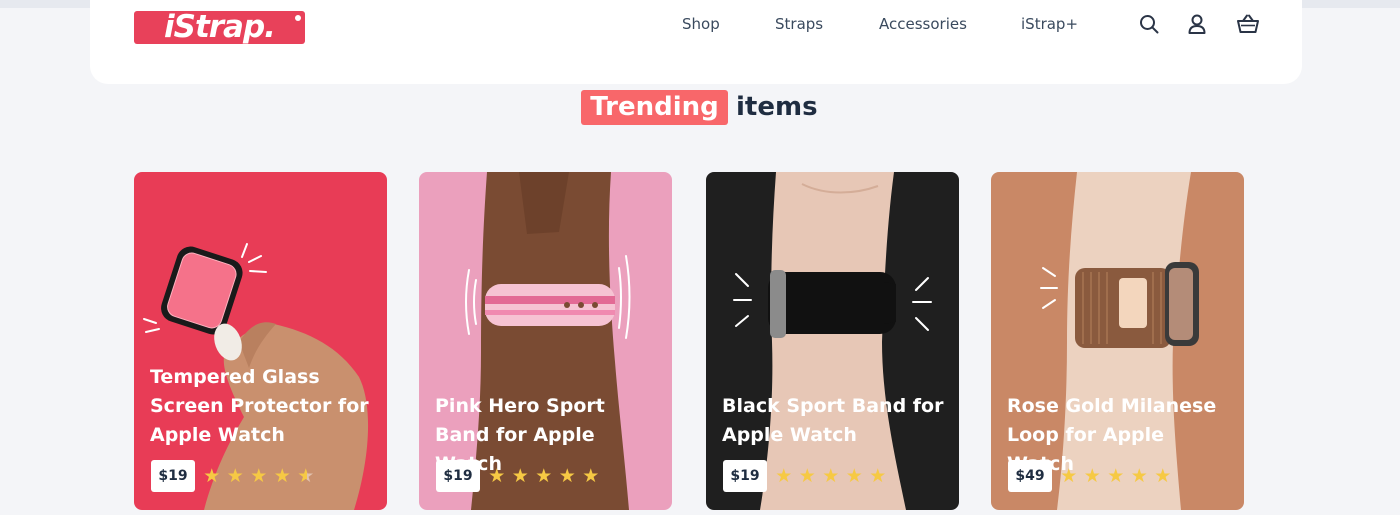  What do you see at coordinates (1247, 24) in the screenshot?
I see `basket-icon` at bounding box center [1247, 24].